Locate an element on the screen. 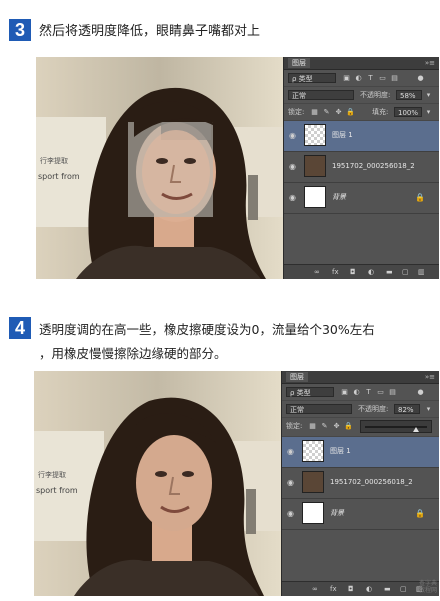  fill-input: 100% is located at coordinates (408, 112).